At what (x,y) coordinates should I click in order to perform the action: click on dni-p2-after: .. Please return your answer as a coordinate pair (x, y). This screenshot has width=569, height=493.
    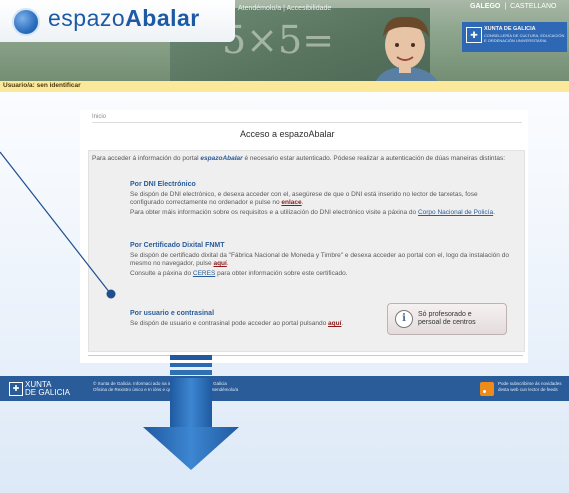
    Looking at the image, I should click on (494, 212).